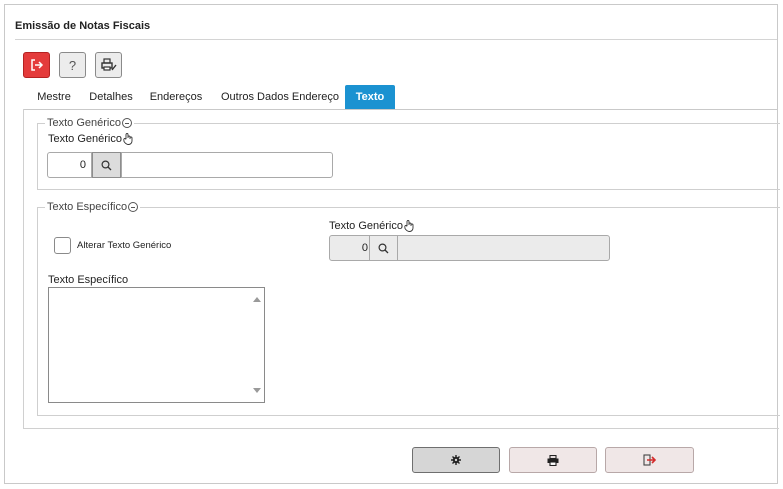  Describe the element at coordinates (257, 299) in the screenshot. I see `scroll-up-arrow-icon` at that location.